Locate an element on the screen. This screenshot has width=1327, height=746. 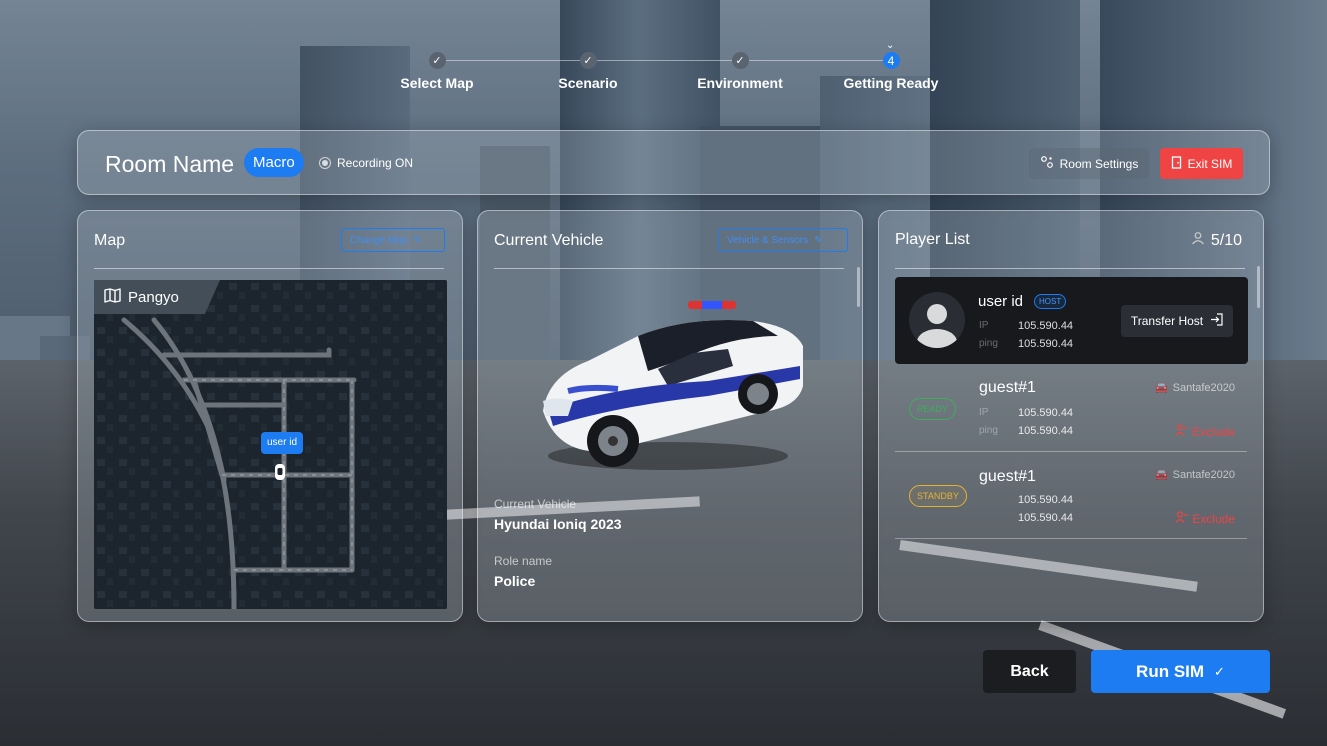
exit-sim-label: Exit SIM is located at coordinates (1210, 163).